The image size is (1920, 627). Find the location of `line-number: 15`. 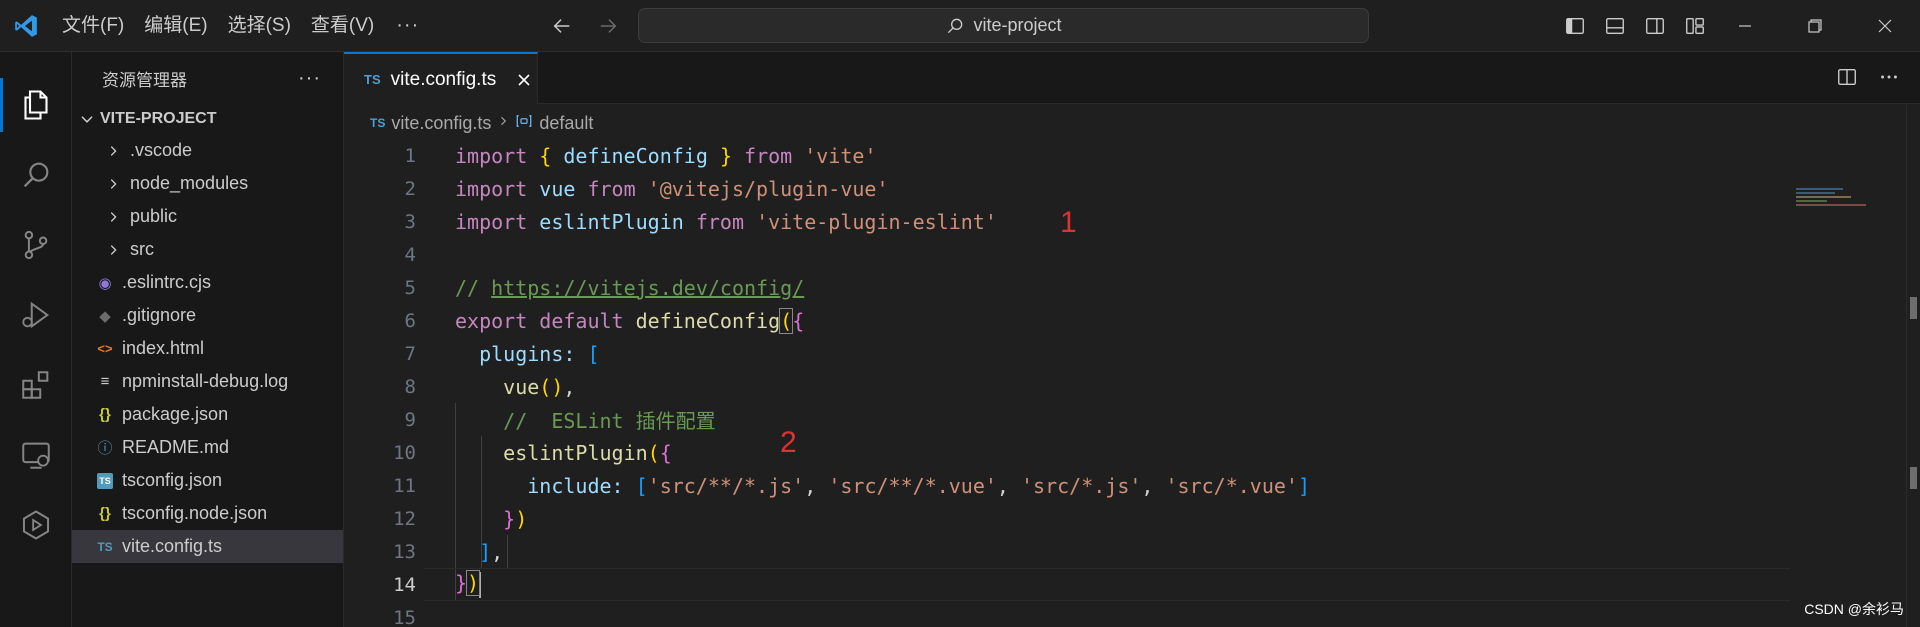

line-number: 15 is located at coordinates (404, 616).